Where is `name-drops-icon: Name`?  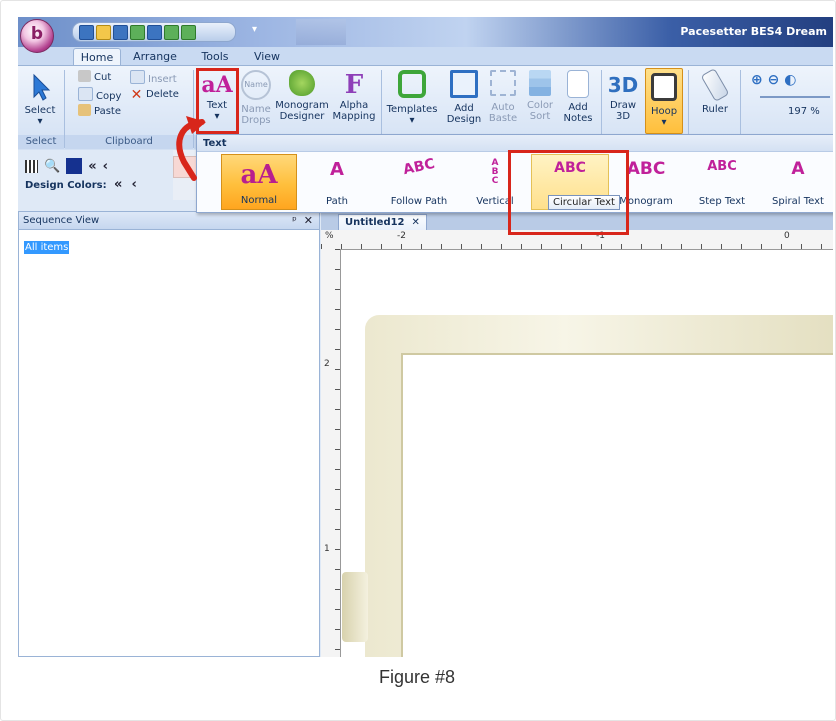 name-drops-icon: Name is located at coordinates (256, 85).